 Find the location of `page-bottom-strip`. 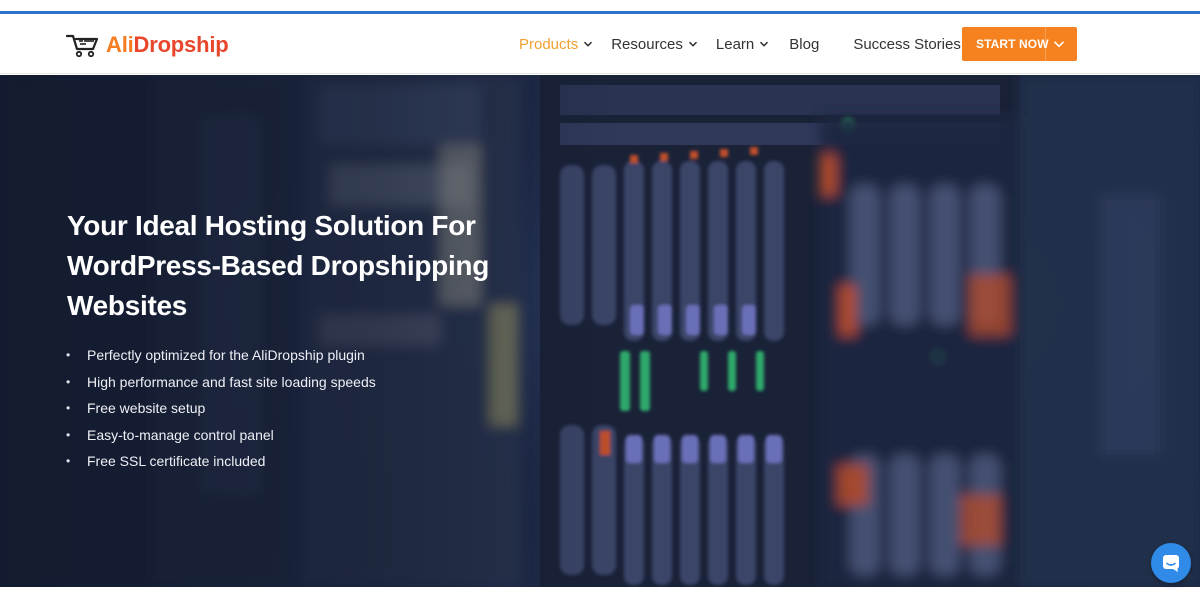

page-bottom-strip is located at coordinates (600, 593).